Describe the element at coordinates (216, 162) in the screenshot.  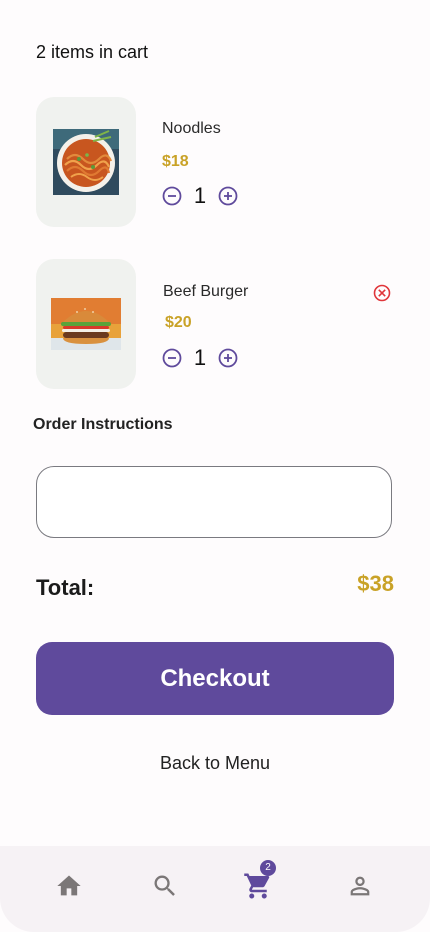
I see `cart-item-noodles: Noodles $18 1` at that location.